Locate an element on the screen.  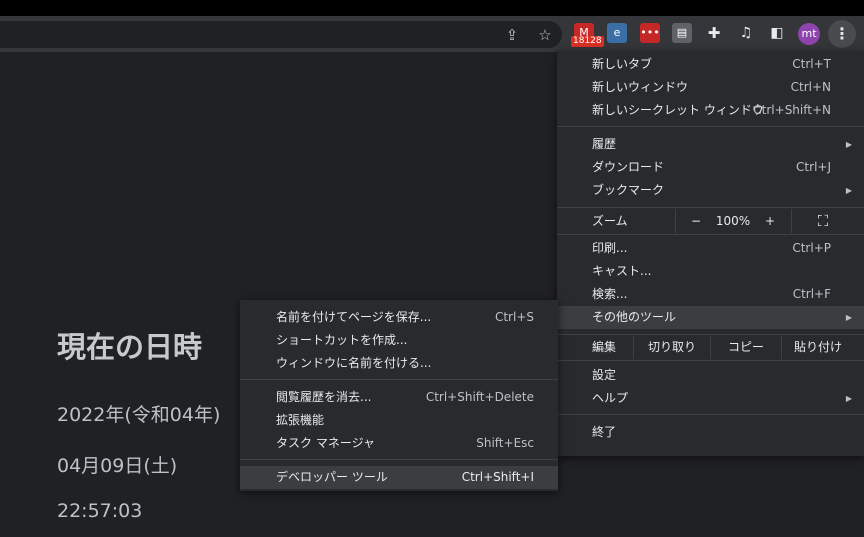
menu-help-label: ヘルプ is located at coordinates (610, 398).